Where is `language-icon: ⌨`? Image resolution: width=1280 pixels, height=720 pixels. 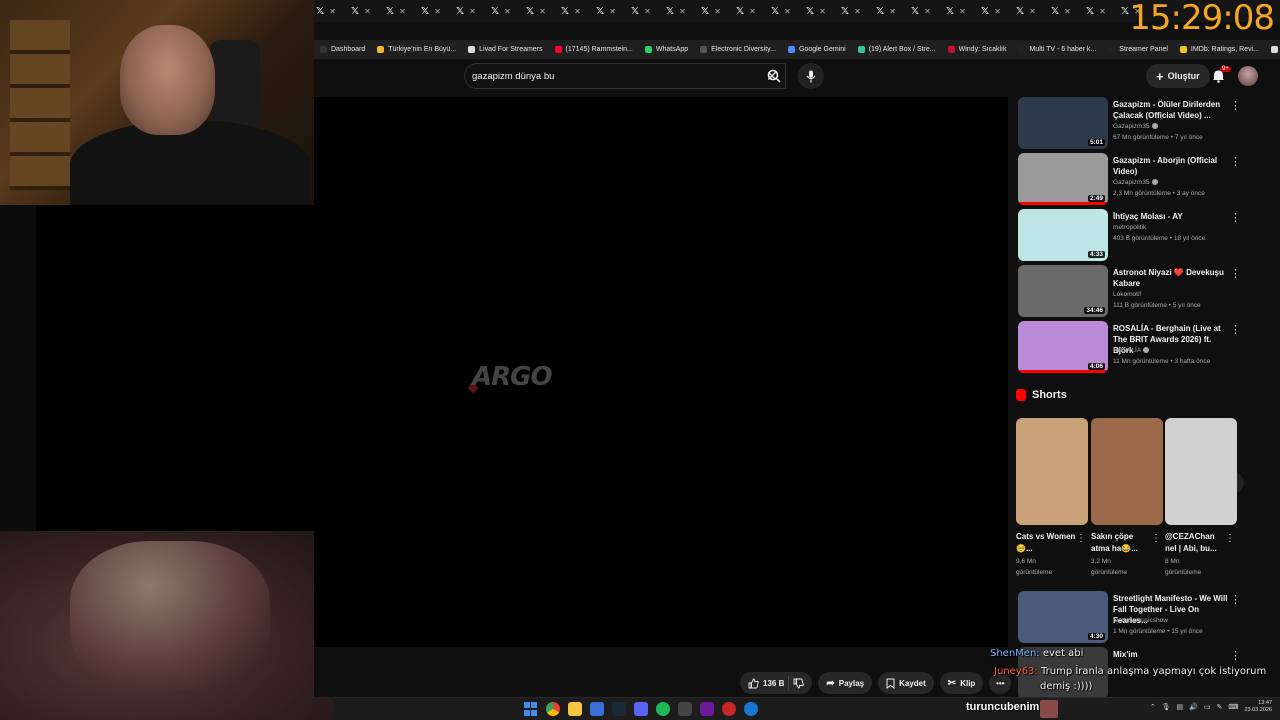
language-icon: ⌨ is located at coordinates (1233, 707).